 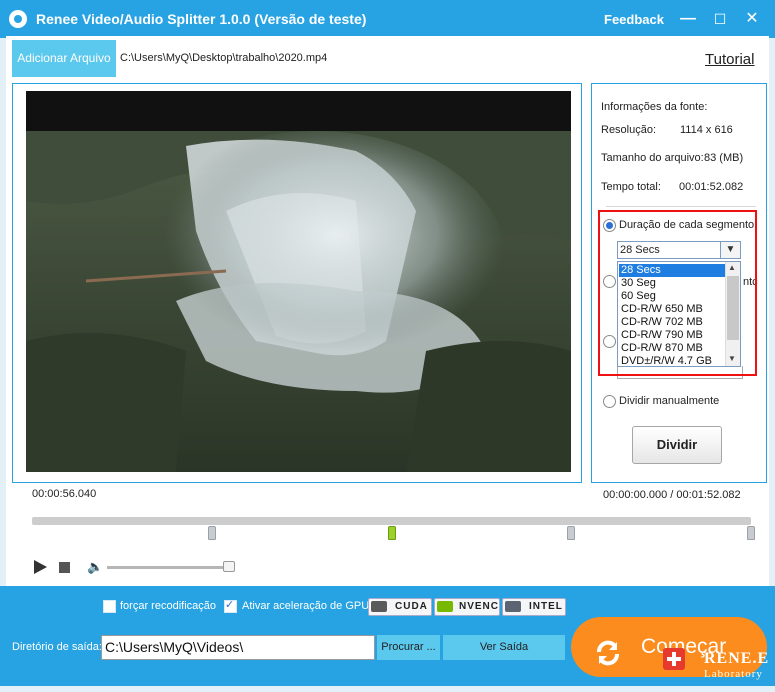 What do you see at coordinates (168, 606) in the screenshot?
I see `force-reencode-label: forçar recodificação` at bounding box center [168, 606].